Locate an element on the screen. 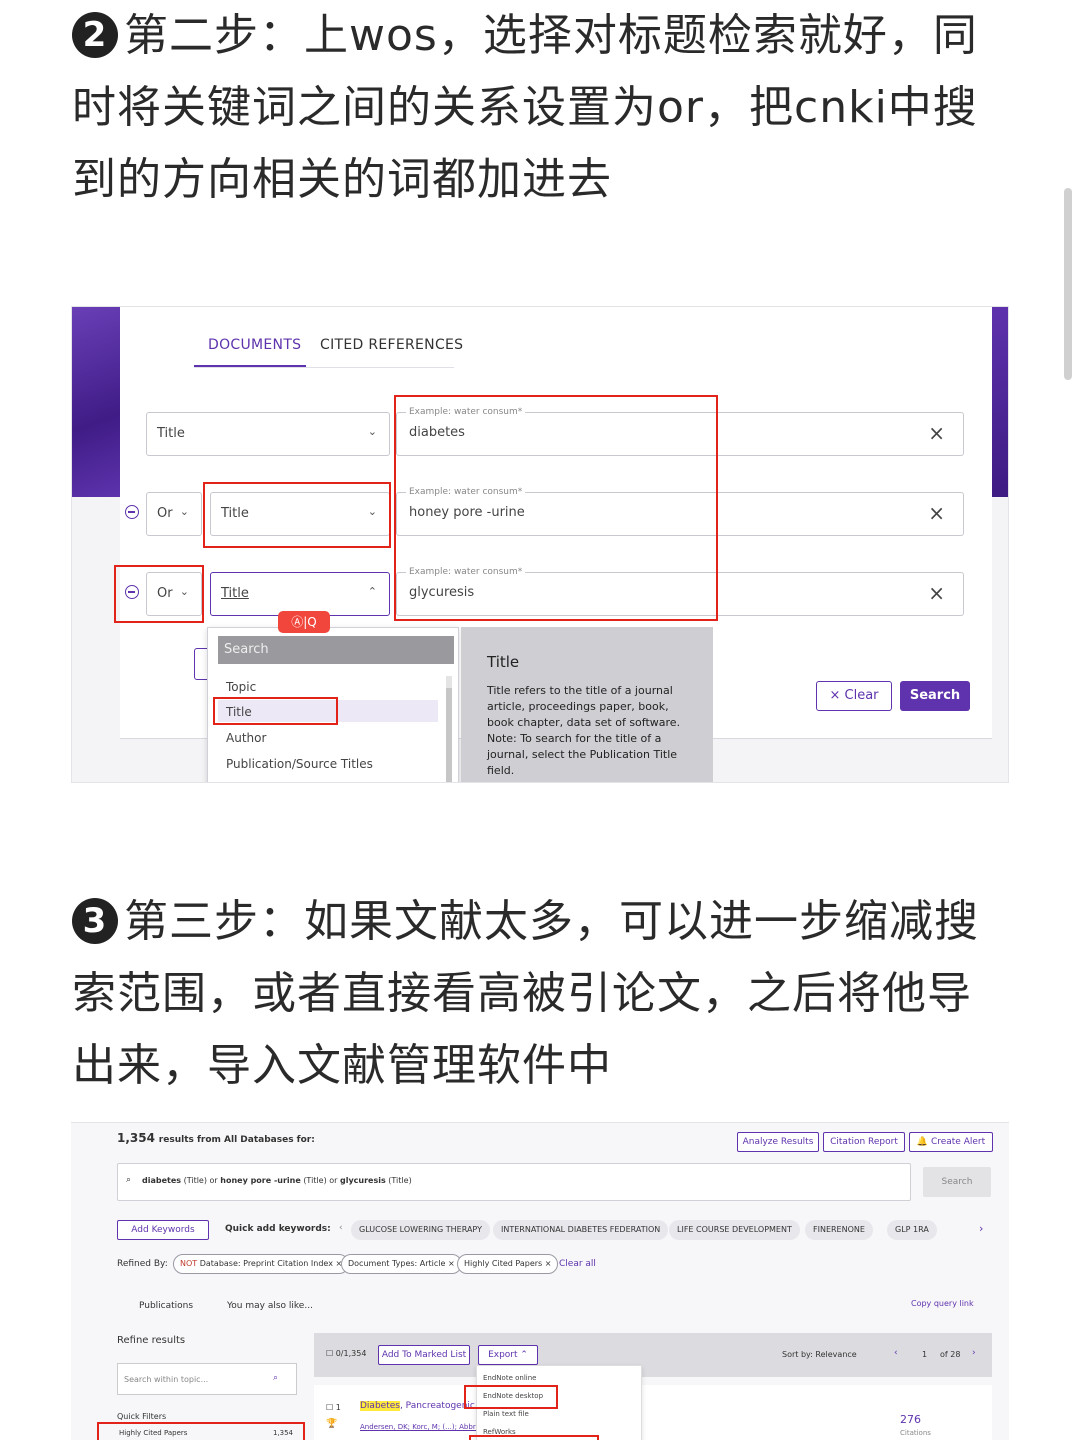  page-total: of 28 is located at coordinates (950, 1354).